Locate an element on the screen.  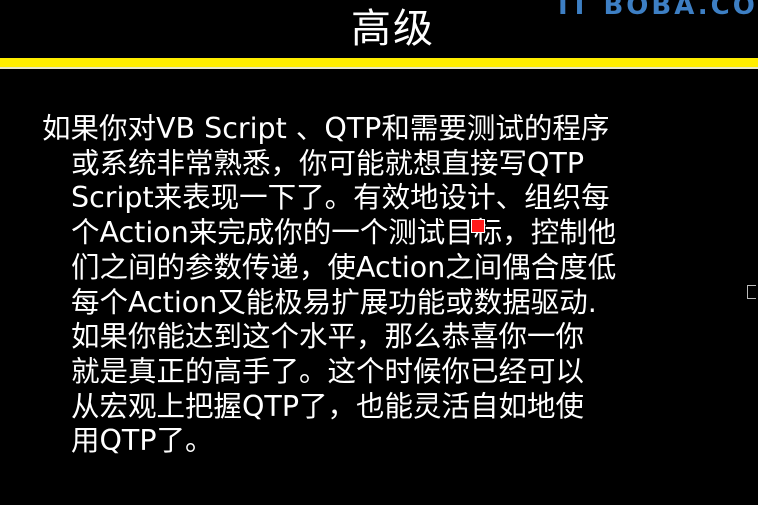
site-watermark: IT BOBA.COM is located at coordinates (658, 10).